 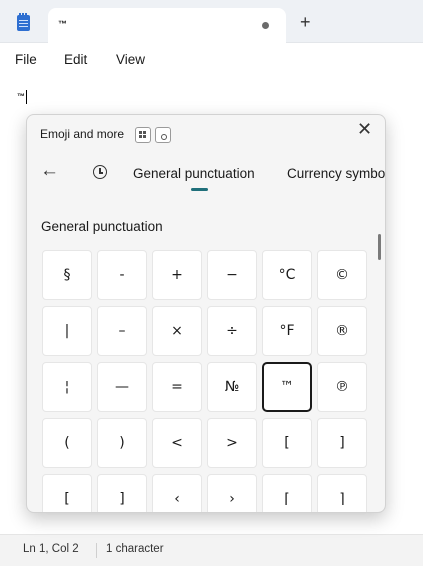 What do you see at coordinates (26, 59) in the screenshot?
I see `menu-file: File` at bounding box center [26, 59].